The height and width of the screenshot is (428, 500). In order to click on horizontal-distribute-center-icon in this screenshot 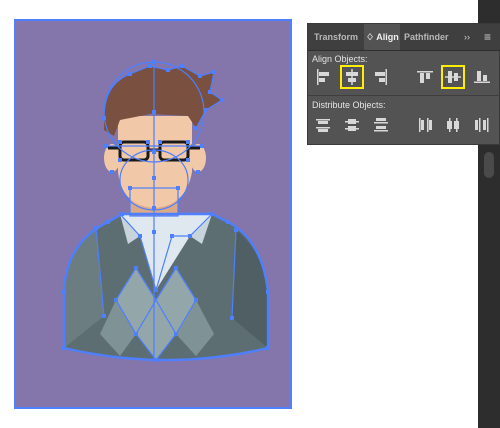, I will do `click(453, 125)`.